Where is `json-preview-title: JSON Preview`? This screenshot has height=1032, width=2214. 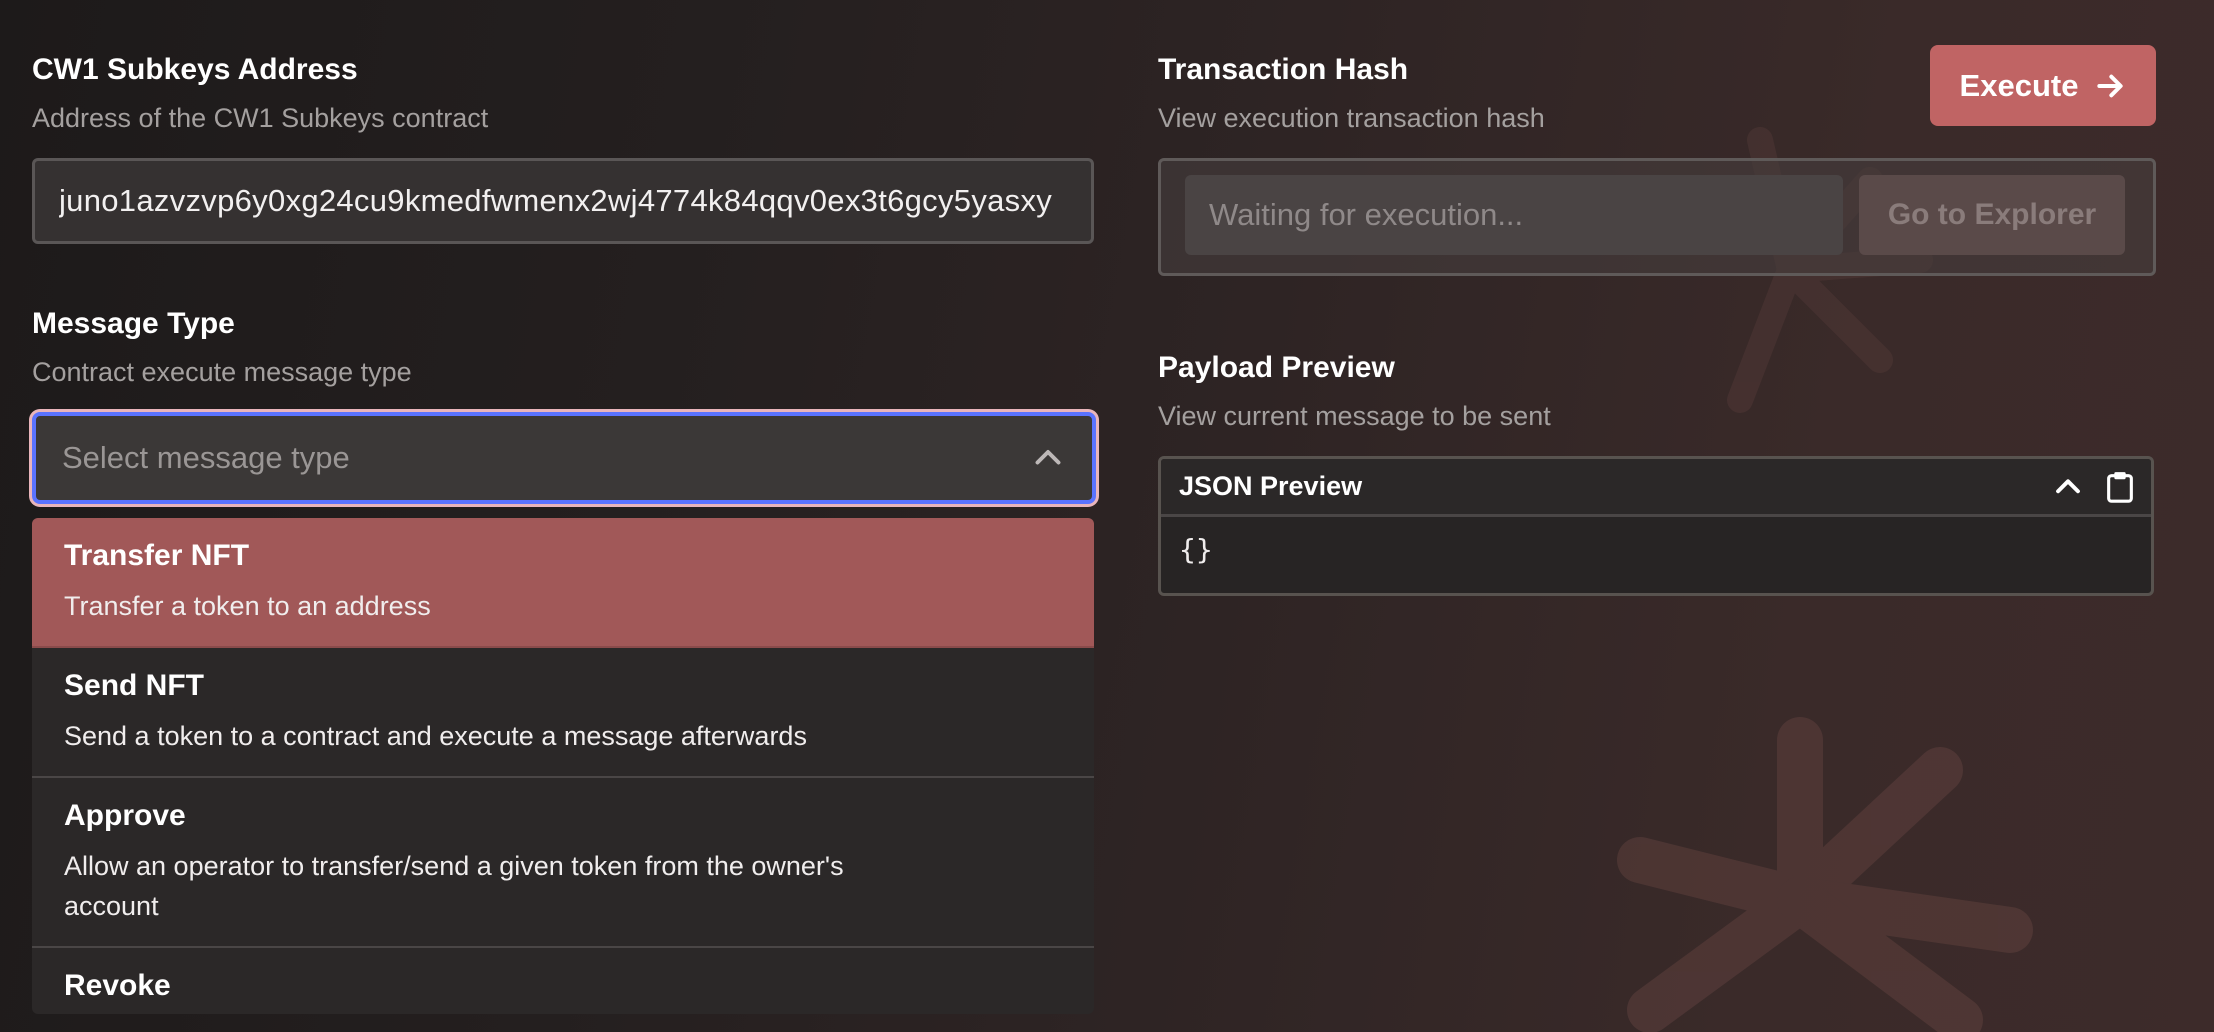
json-preview-title: JSON Preview is located at coordinates (1271, 486).